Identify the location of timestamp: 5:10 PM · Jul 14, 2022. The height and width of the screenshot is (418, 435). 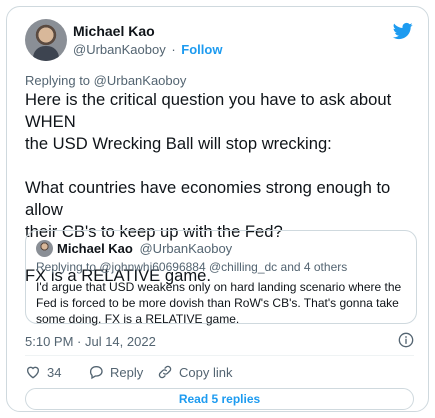
(90, 341).